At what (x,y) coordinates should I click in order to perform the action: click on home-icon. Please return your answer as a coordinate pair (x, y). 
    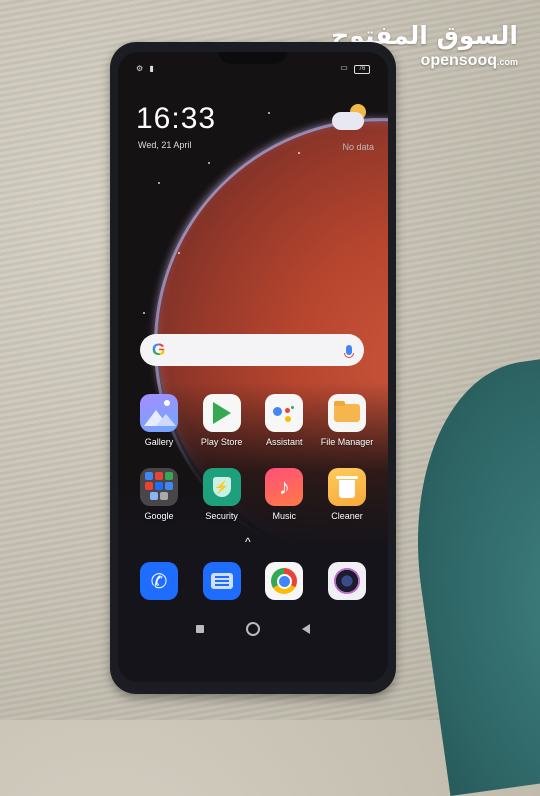
    Looking at the image, I should click on (253, 629).